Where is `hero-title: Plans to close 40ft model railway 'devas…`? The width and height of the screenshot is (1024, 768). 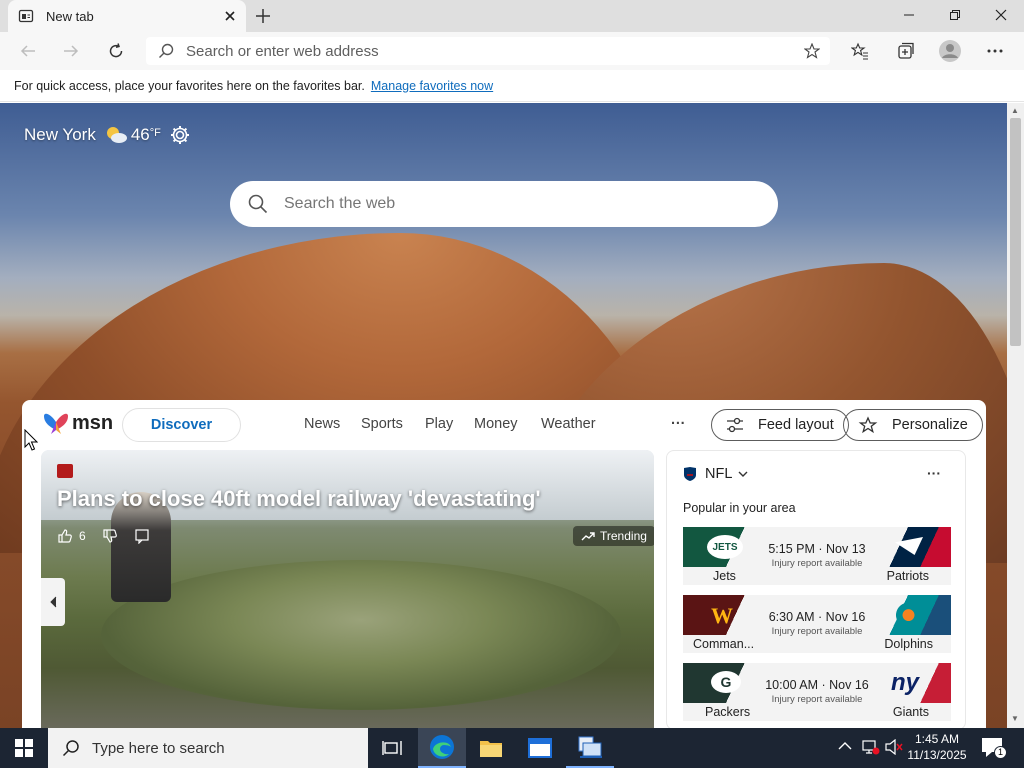
hero-title: Plans to close 40ft model railway 'devas… is located at coordinates (299, 499).